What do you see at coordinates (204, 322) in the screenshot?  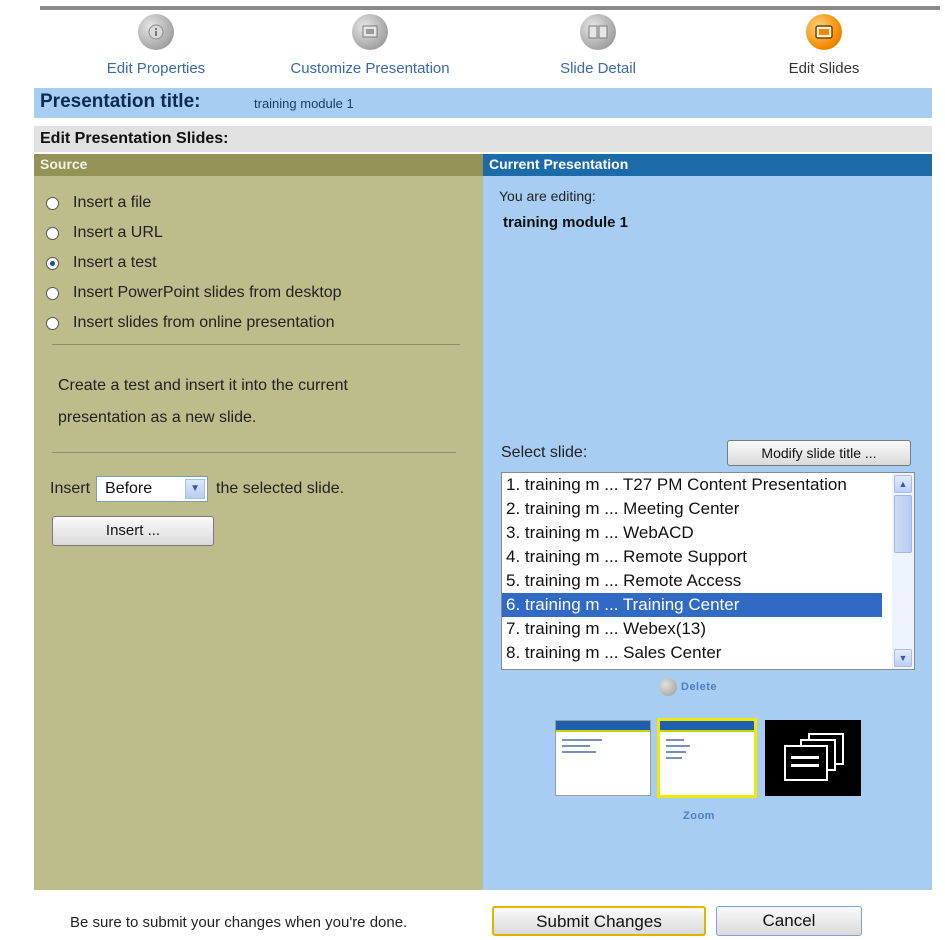 I see `option-label: Insert slides from online presentation` at bounding box center [204, 322].